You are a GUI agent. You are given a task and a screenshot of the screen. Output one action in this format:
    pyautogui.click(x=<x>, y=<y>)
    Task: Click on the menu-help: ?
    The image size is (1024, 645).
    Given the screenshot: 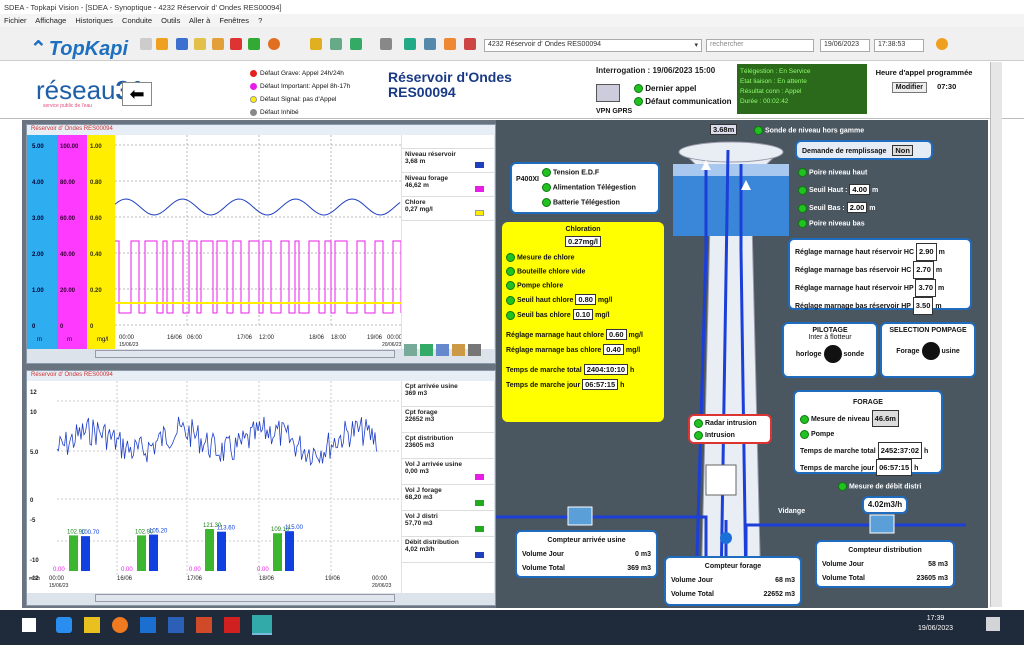 What is the action you would take?
    pyautogui.click(x=260, y=20)
    